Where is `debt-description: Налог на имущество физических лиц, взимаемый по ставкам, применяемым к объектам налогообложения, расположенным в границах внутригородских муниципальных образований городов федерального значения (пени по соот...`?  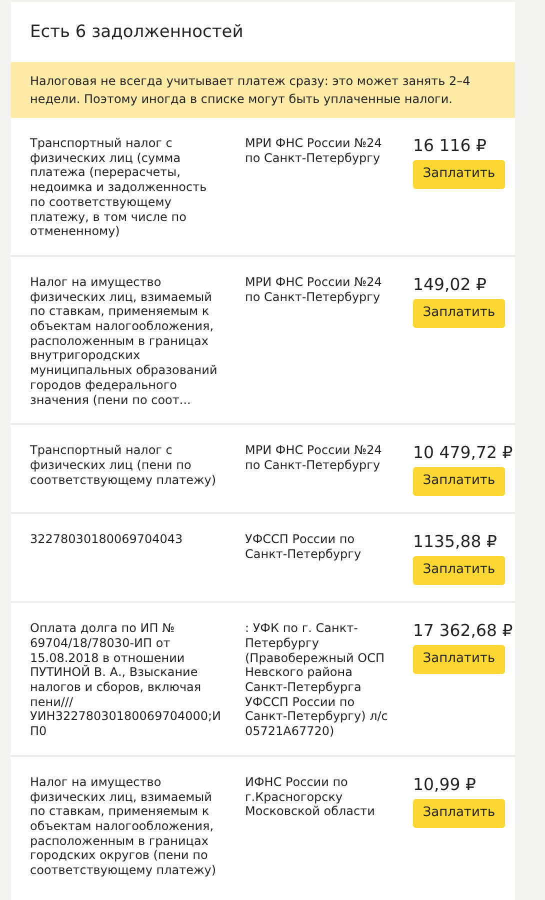 debt-description: Налог на имущество физических лиц, взимаемый по ставкам, применяемым к объектам налогообложения, расположенным в границах внутригородских муниципальных образований городов федерального значения (пени по соот... is located at coordinates (124, 341).